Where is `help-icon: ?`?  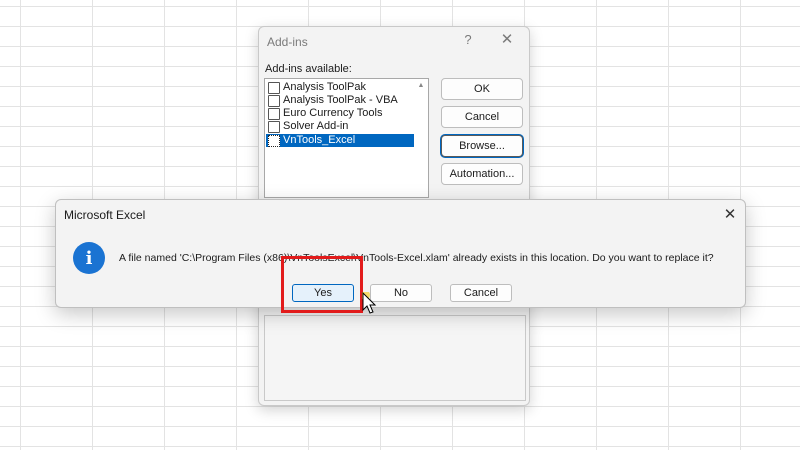 help-icon: ? is located at coordinates (468, 39).